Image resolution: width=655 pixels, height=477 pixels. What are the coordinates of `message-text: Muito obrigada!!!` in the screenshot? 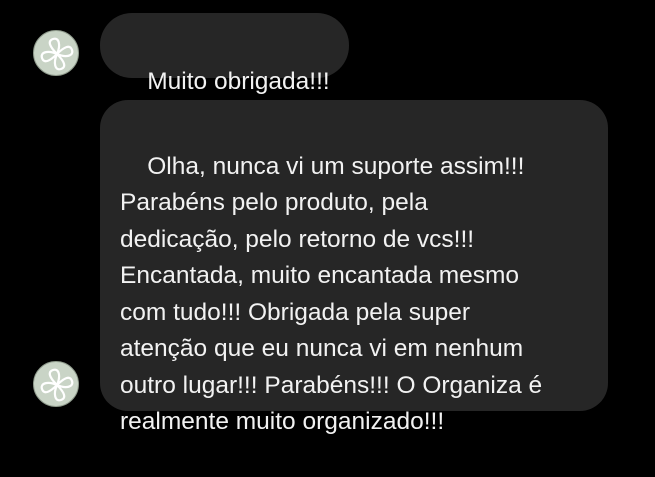 It's located at (238, 81).